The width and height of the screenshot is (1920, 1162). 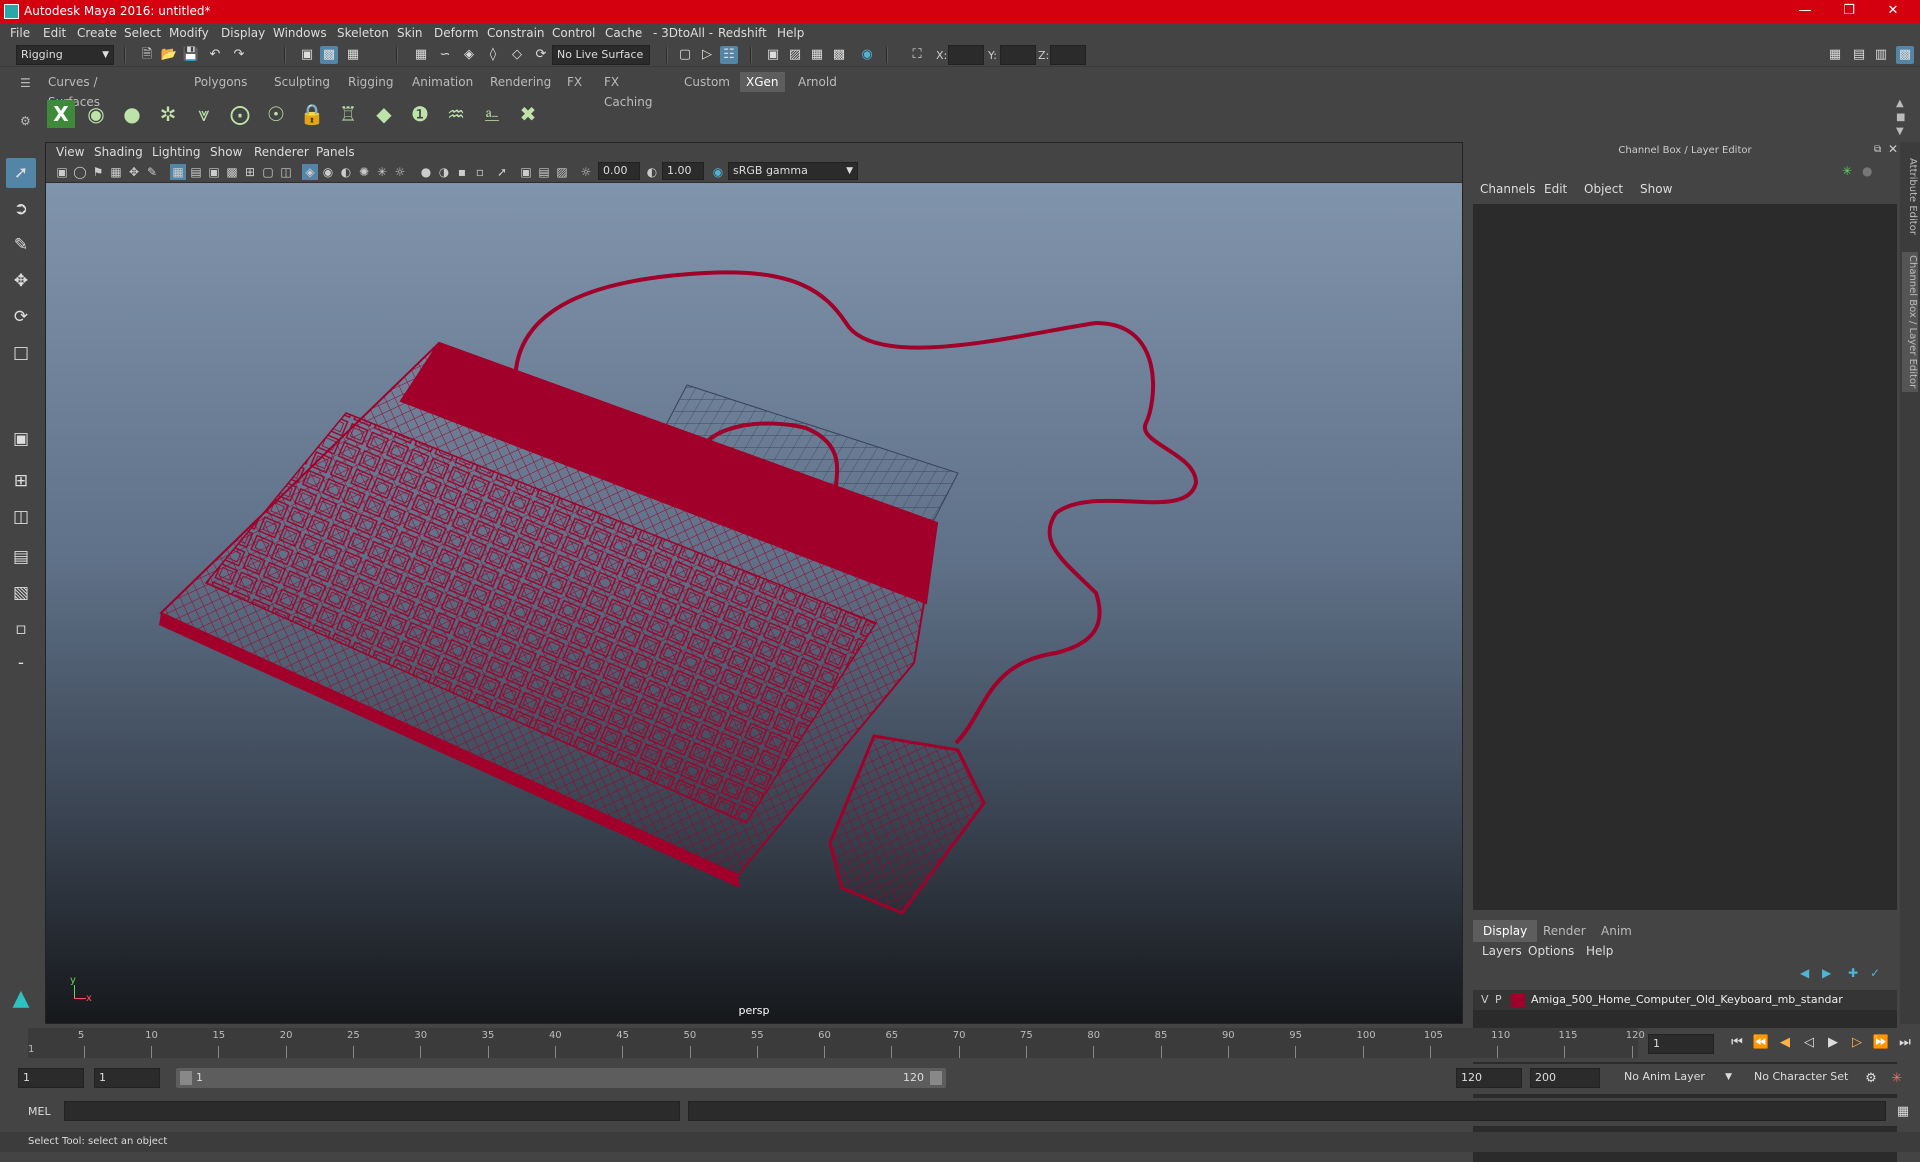 I want to click on transform-lock-icon: ⛶, so click(x=917, y=55).